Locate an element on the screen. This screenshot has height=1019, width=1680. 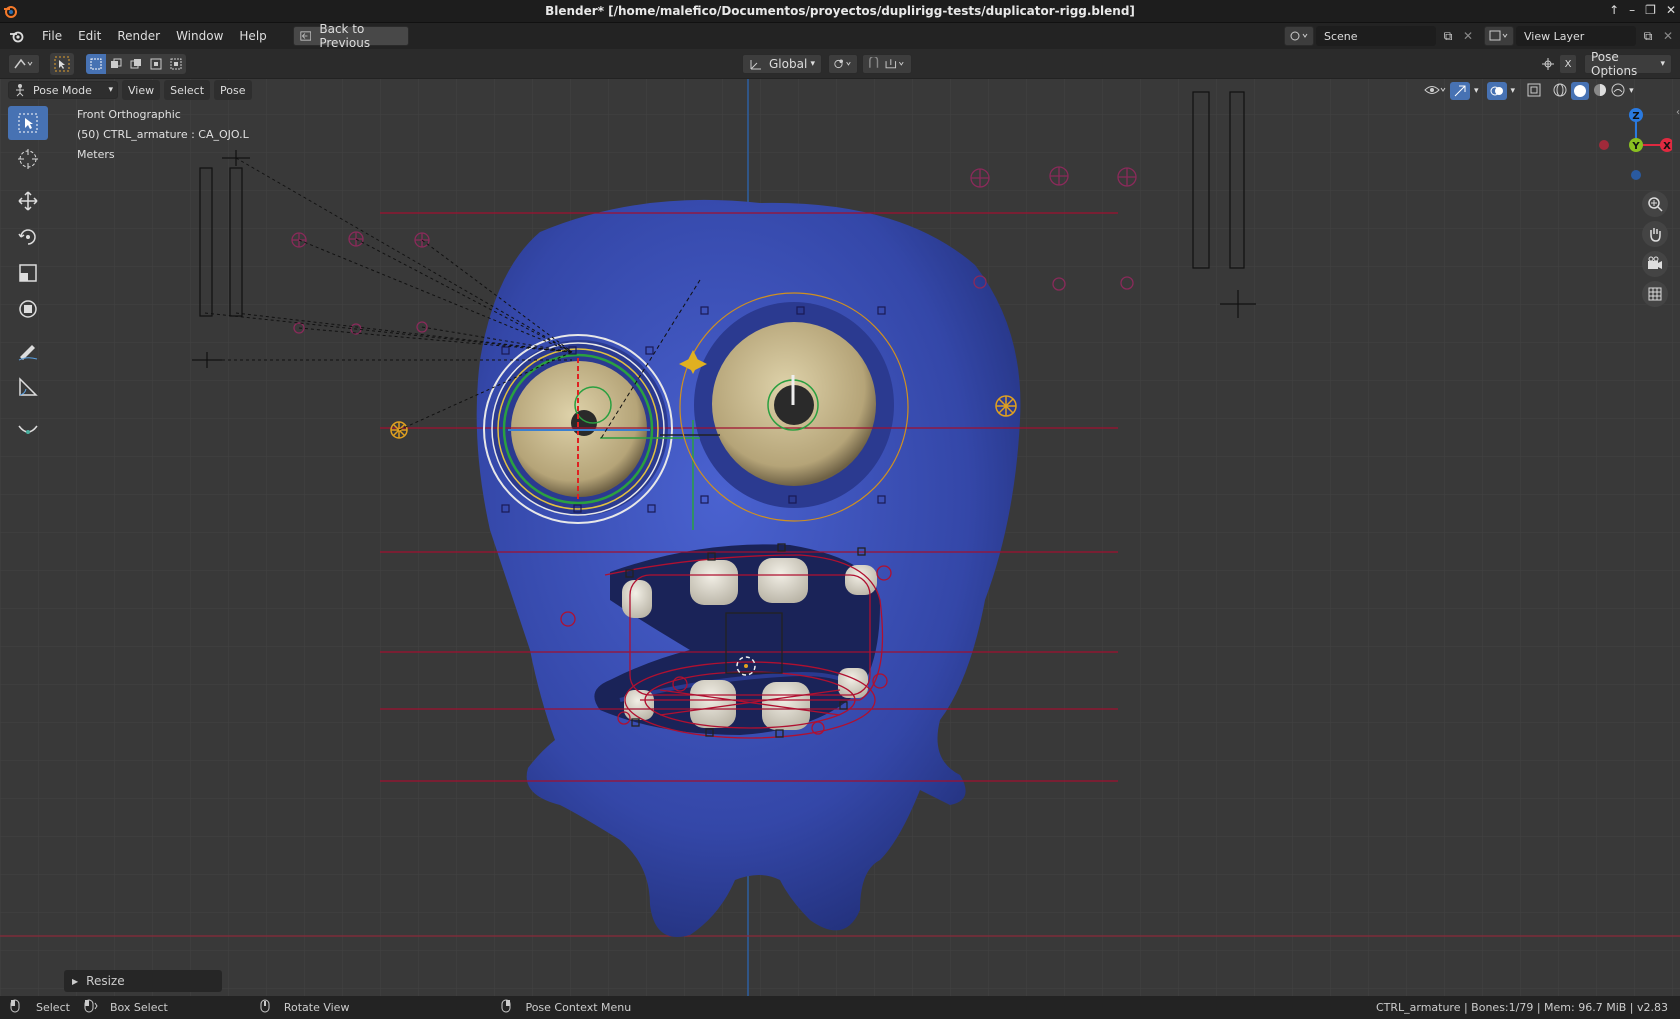
window-maximize-icon: ❐ is located at coordinates (1650, 10).